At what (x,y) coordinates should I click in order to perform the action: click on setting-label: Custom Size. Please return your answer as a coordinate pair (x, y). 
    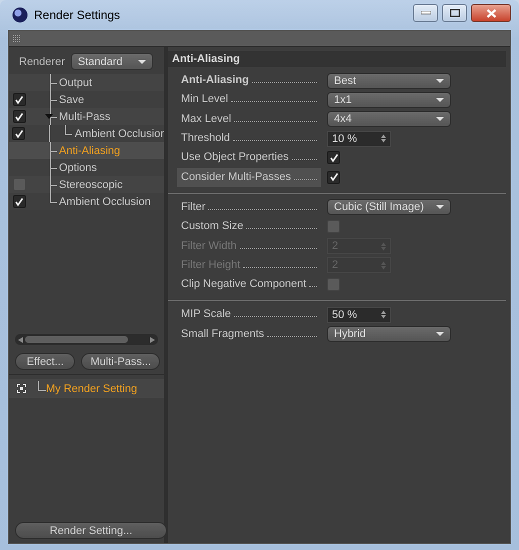
    Looking at the image, I should click on (212, 226).